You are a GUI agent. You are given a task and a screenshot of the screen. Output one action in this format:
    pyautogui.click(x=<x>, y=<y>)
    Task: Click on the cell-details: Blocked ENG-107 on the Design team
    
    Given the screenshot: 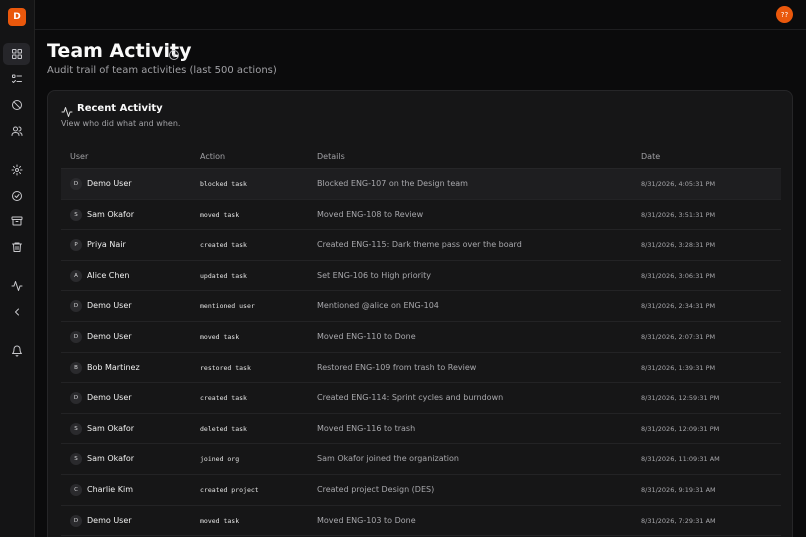 What is the action you would take?
    pyautogui.click(x=392, y=183)
    